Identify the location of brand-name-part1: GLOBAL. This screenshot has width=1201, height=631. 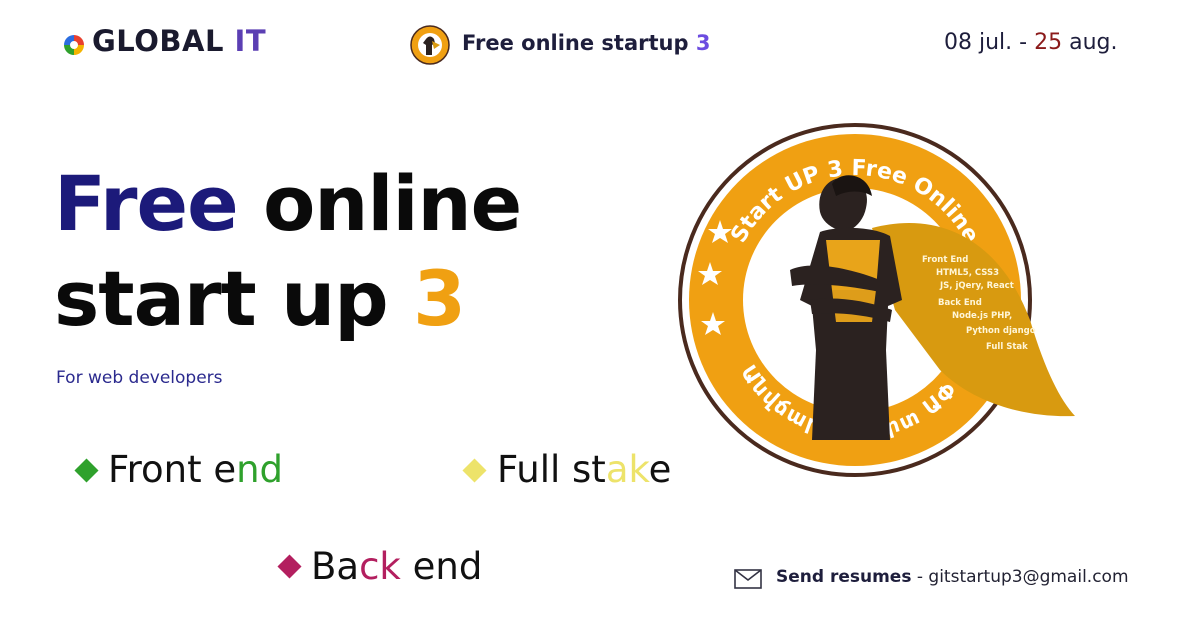
(158, 41).